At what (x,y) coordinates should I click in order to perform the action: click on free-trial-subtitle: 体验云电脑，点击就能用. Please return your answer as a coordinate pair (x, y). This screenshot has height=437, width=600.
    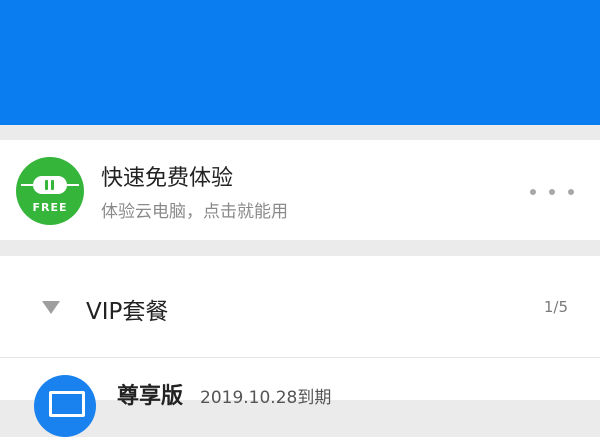
    Looking at the image, I should click on (194, 212).